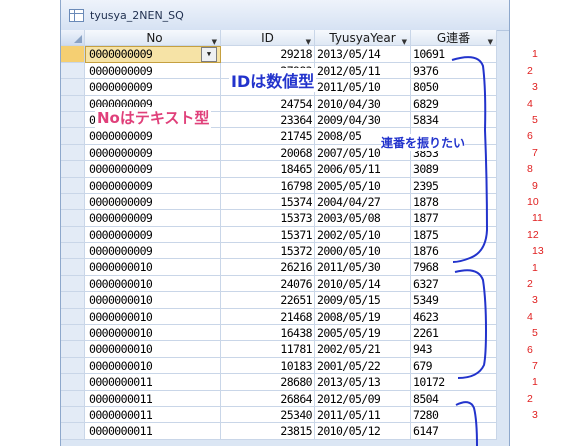 The height and width of the screenshot is (446, 567). What do you see at coordinates (533, 234) in the screenshot?
I see `sequence-number: 12` at bounding box center [533, 234].